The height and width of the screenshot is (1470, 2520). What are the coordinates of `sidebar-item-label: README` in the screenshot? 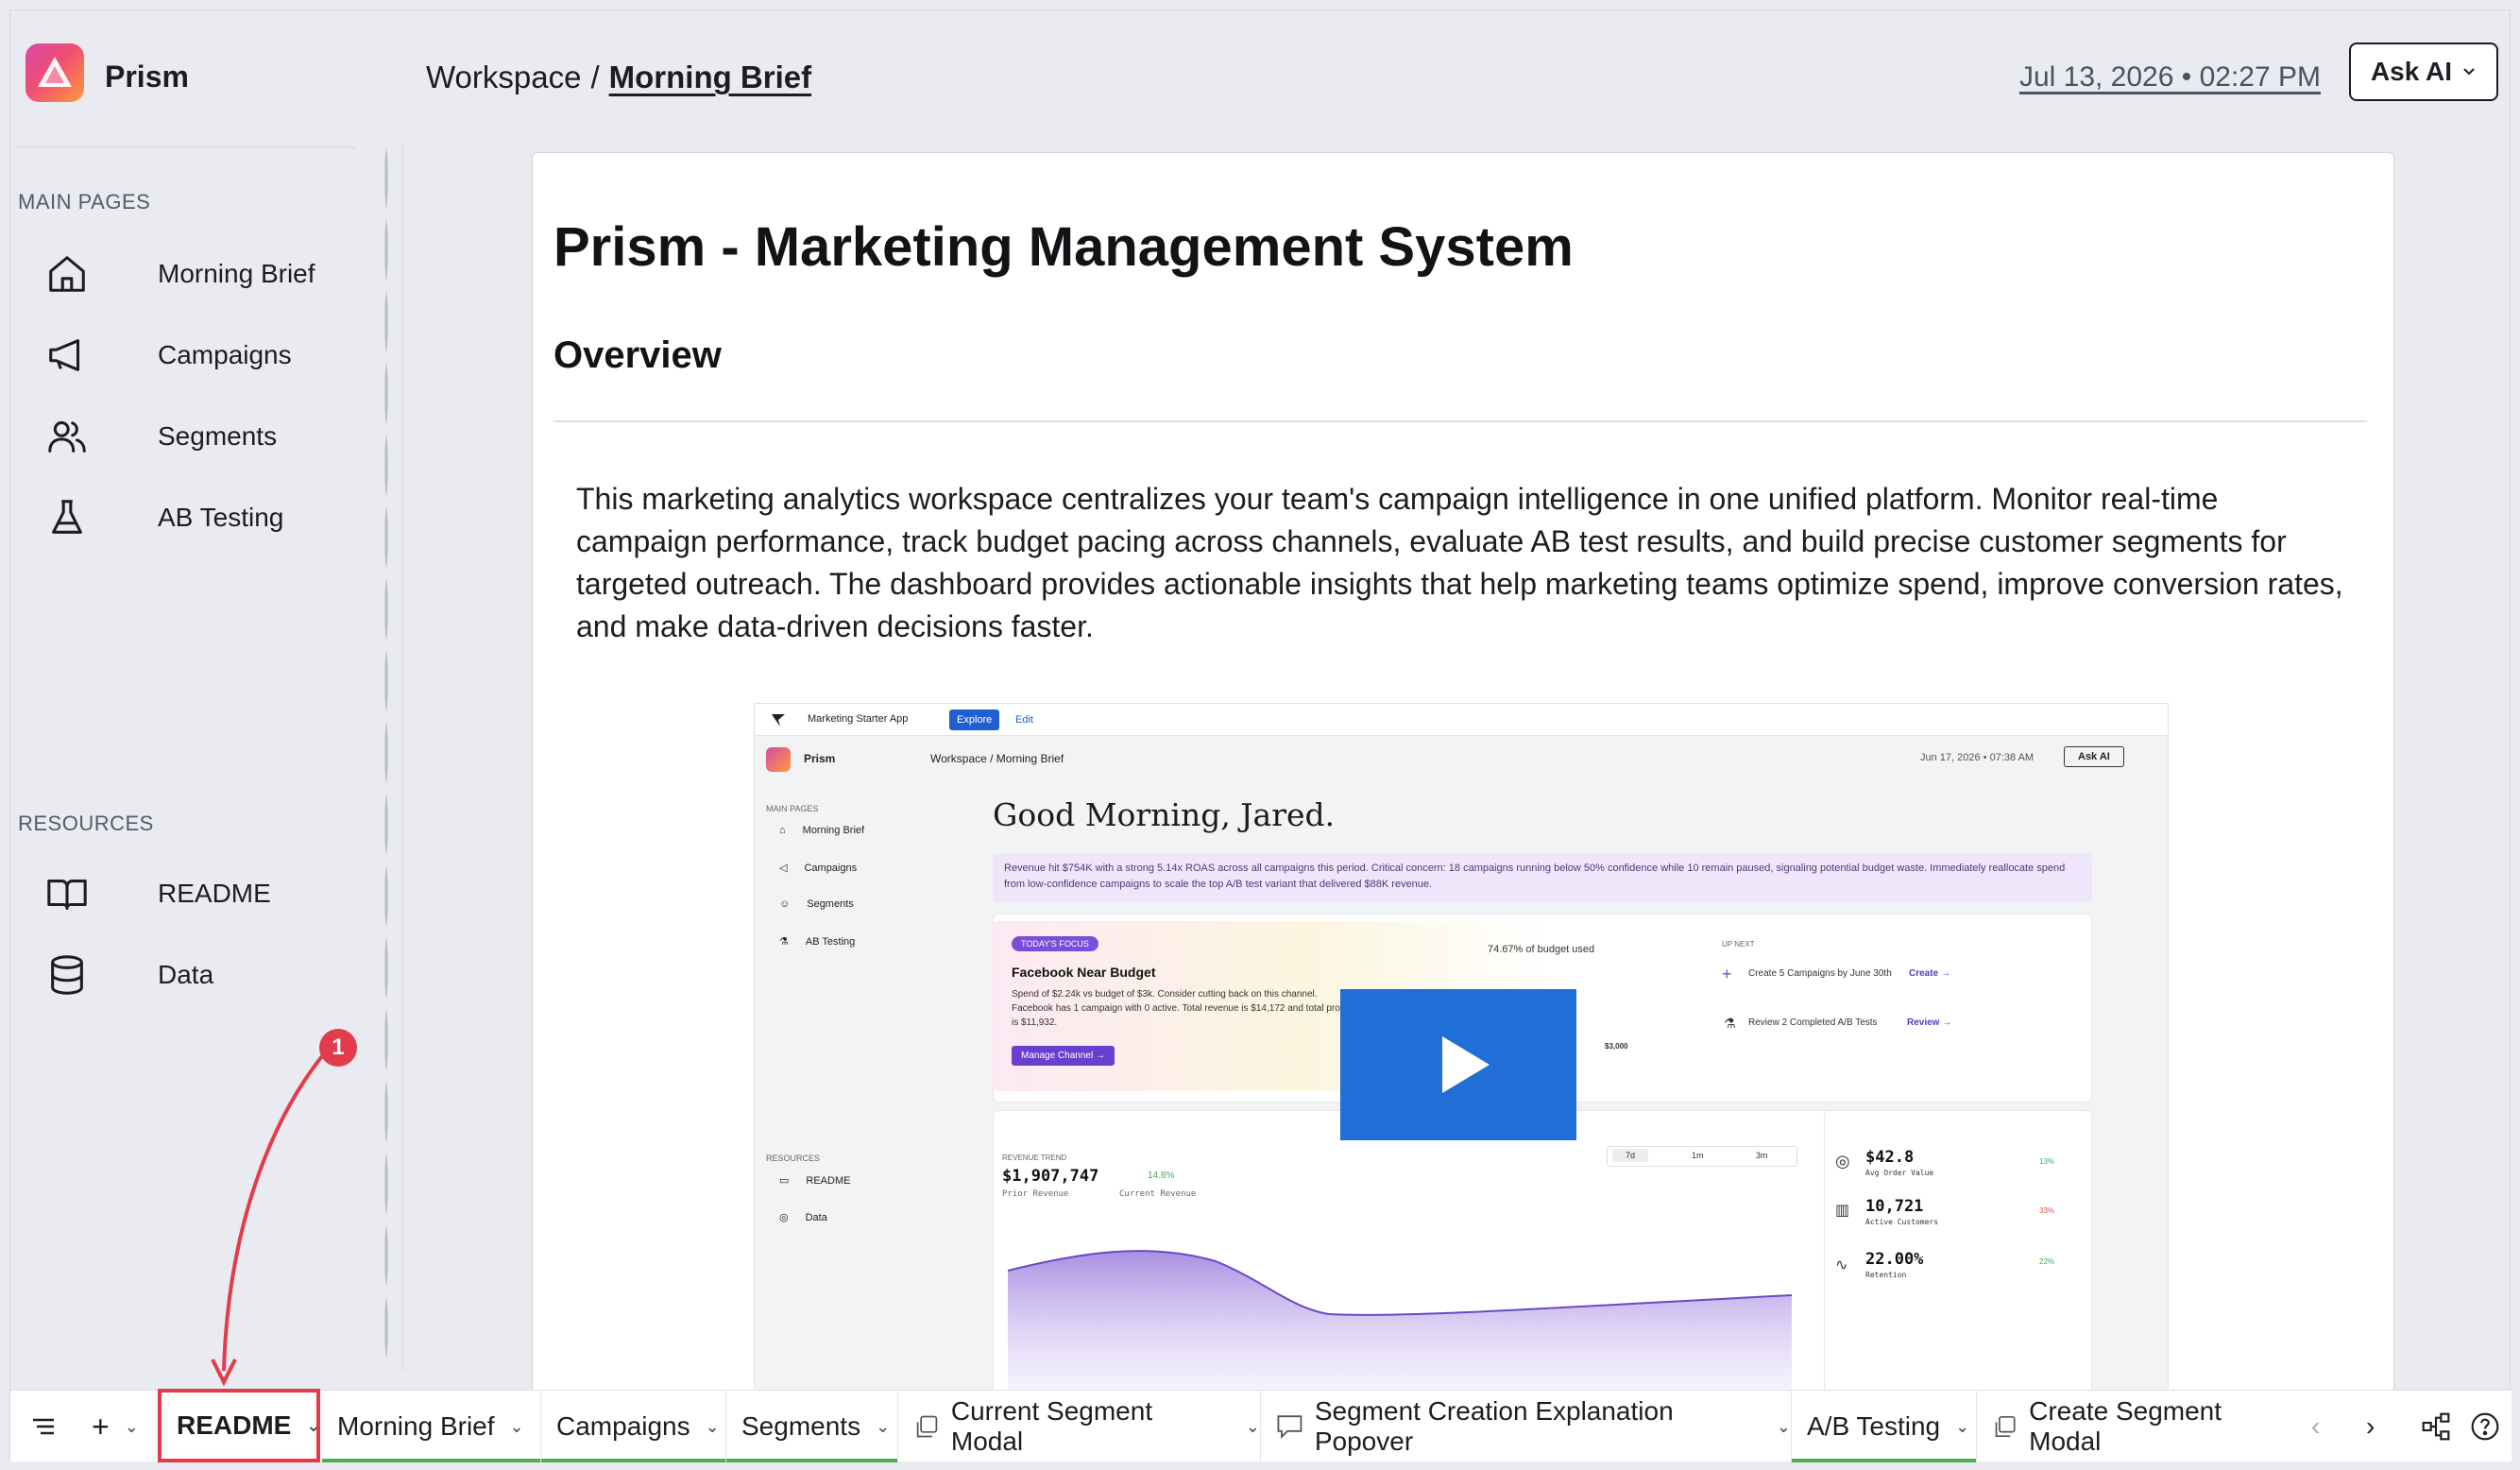 It's located at (214, 893).